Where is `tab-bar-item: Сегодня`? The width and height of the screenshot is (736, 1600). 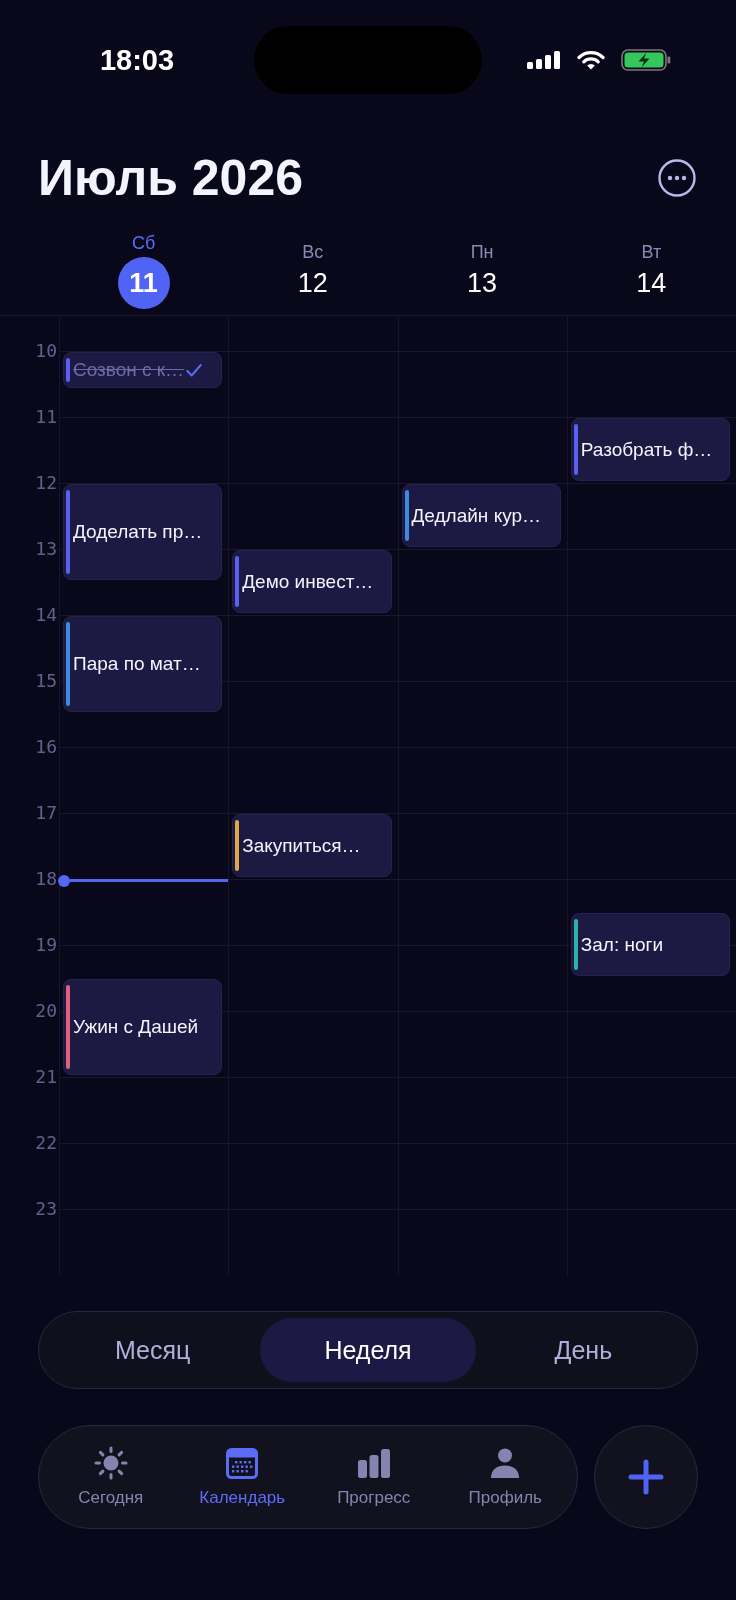 tab-bar-item: Сегодня is located at coordinates (111, 1477).